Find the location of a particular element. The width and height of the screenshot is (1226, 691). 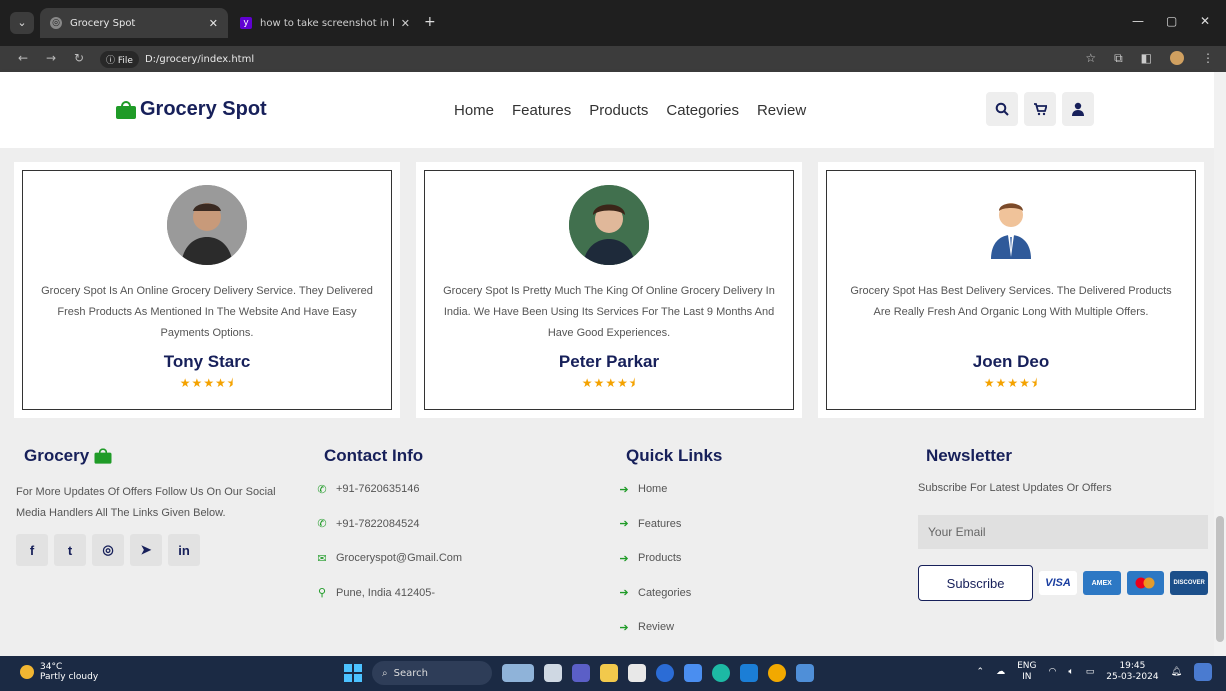

windows-start-icon is located at coordinates (353, 673).